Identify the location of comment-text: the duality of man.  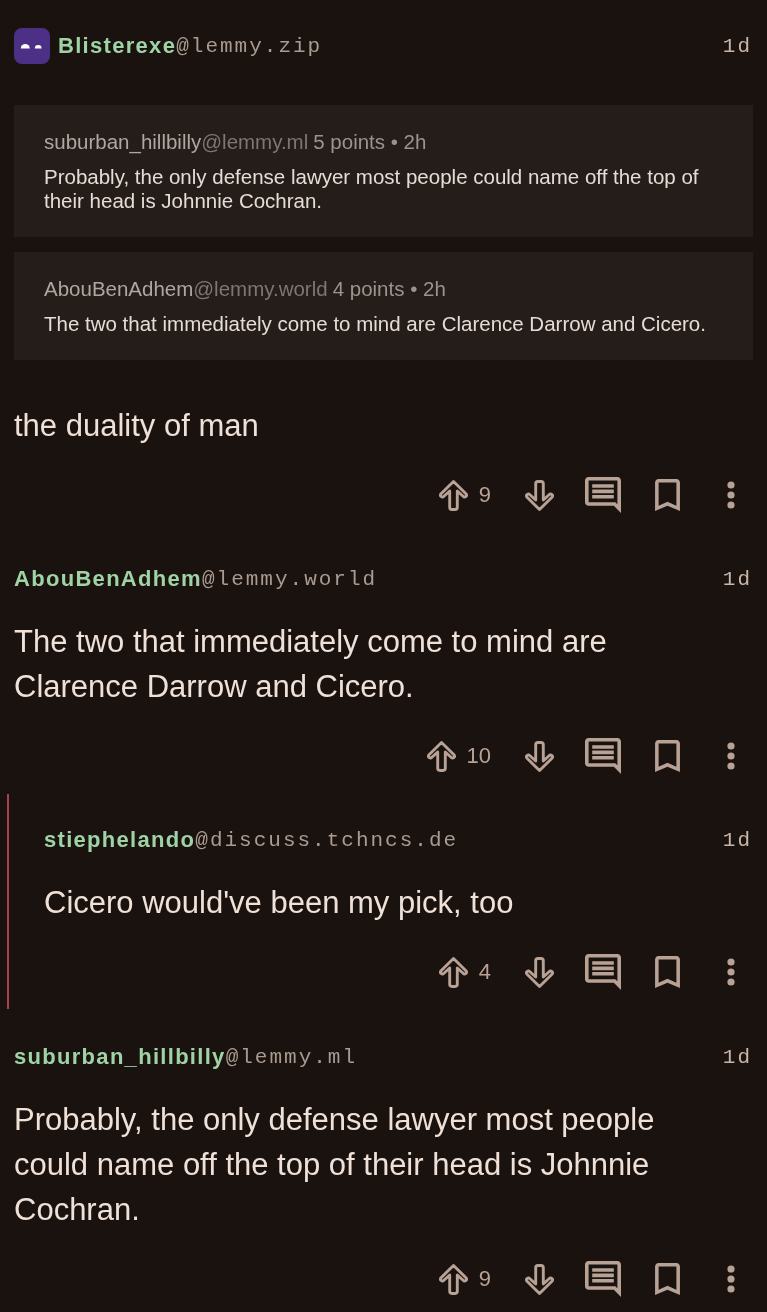
(137, 426).